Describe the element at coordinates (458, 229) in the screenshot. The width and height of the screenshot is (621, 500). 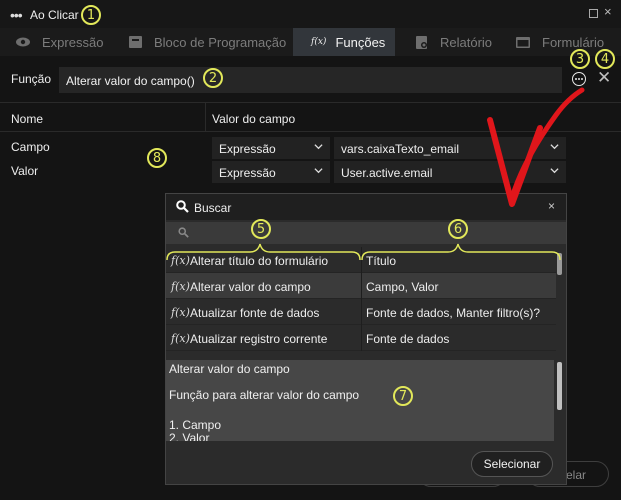
I see `annotation-badge: 6` at that location.